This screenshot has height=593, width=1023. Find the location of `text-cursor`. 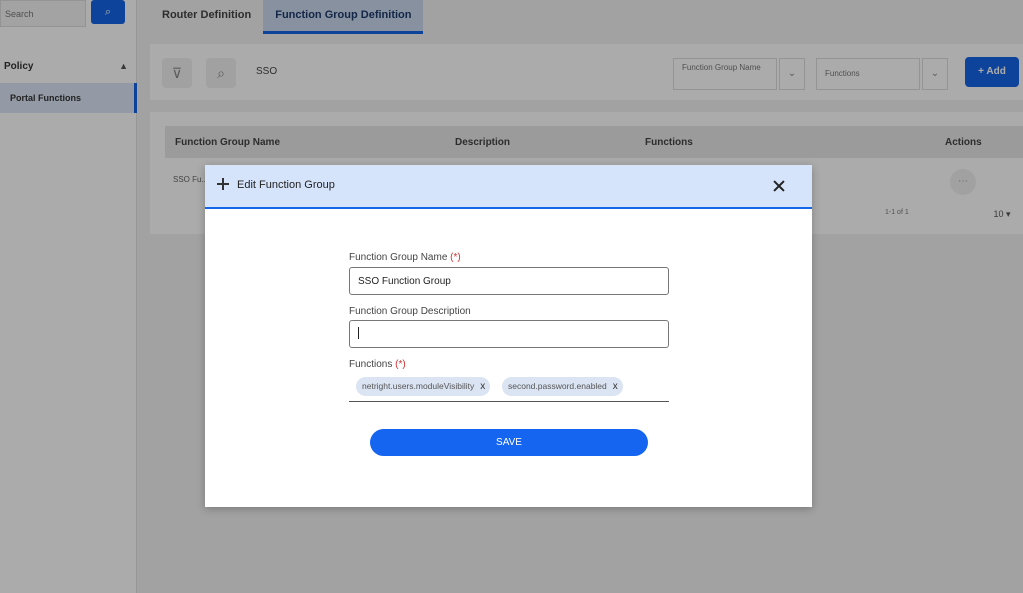

text-cursor is located at coordinates (358, 333).